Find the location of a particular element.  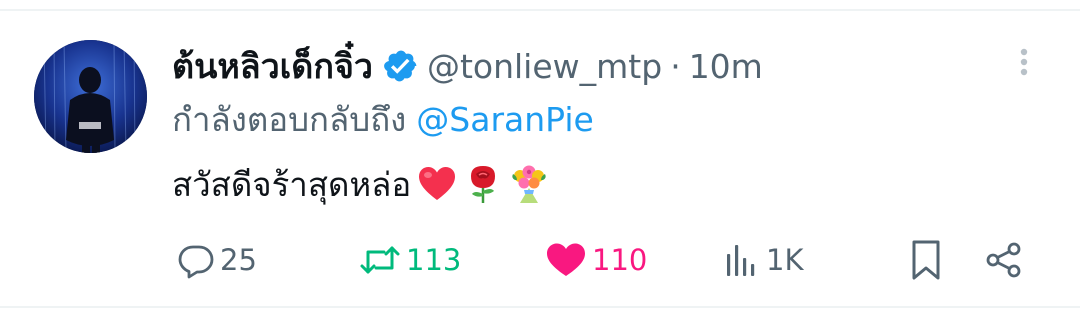

retweet-icon is located at coordinates (380, 260).